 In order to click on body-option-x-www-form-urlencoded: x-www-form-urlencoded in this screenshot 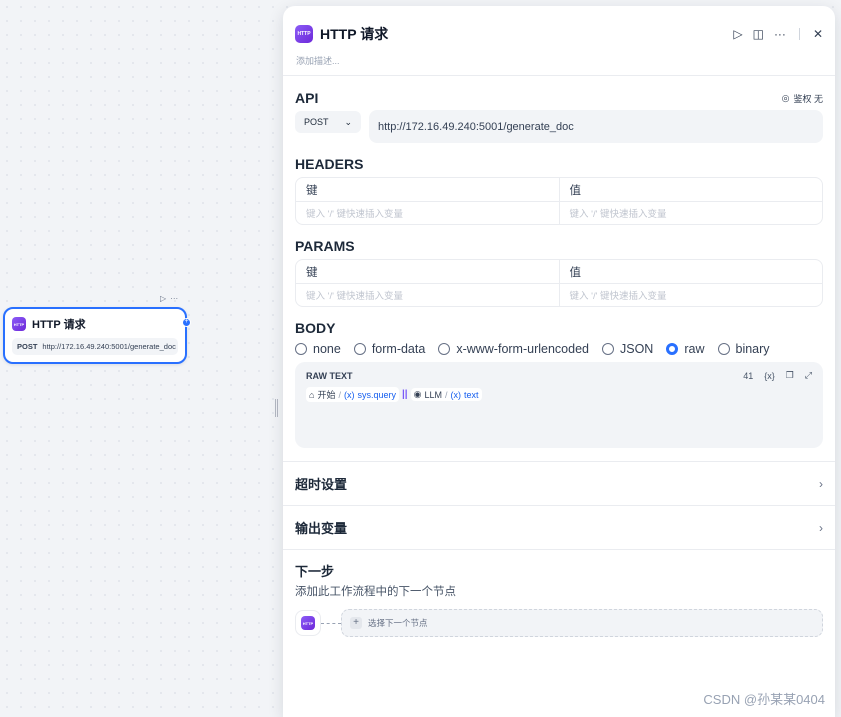, I will do `click(513, 349)`.